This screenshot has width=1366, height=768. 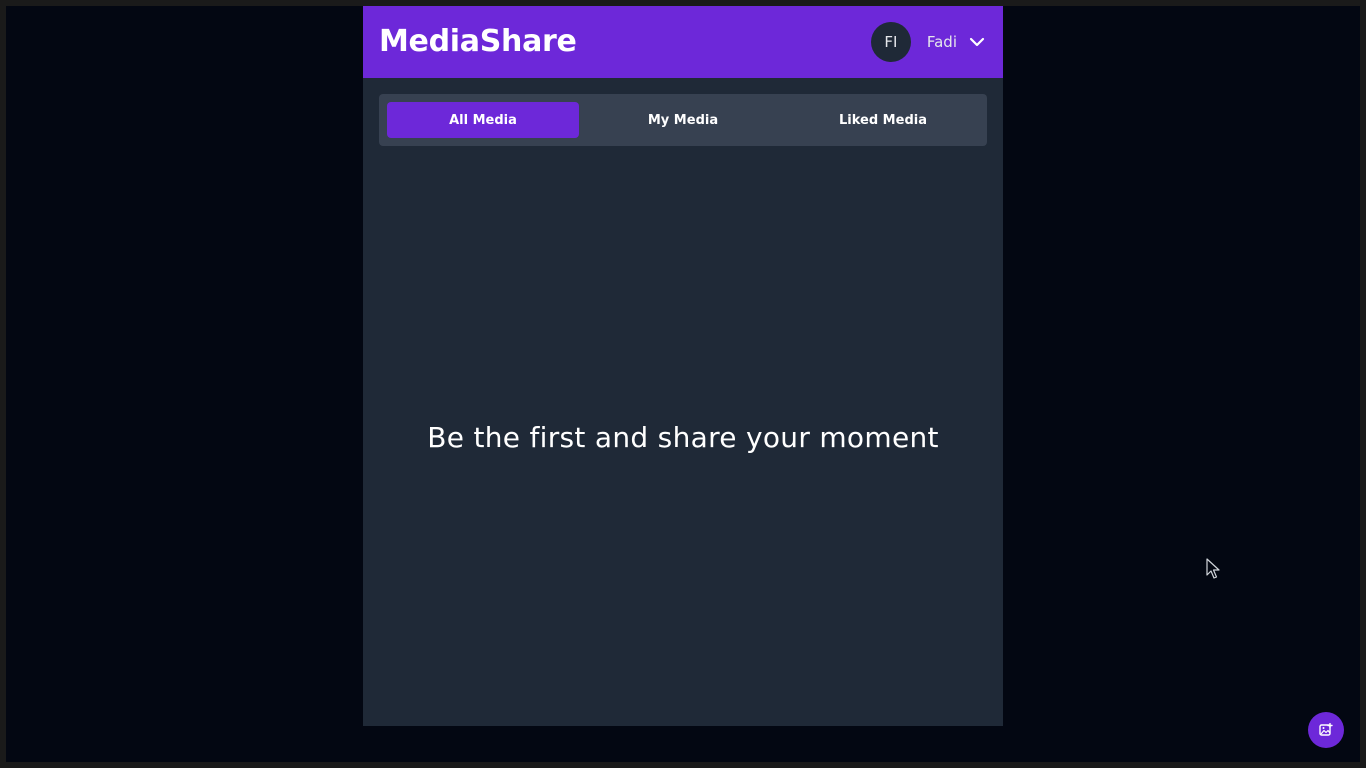 I want to click on upload-media-button, so click(x=1326, y=730).